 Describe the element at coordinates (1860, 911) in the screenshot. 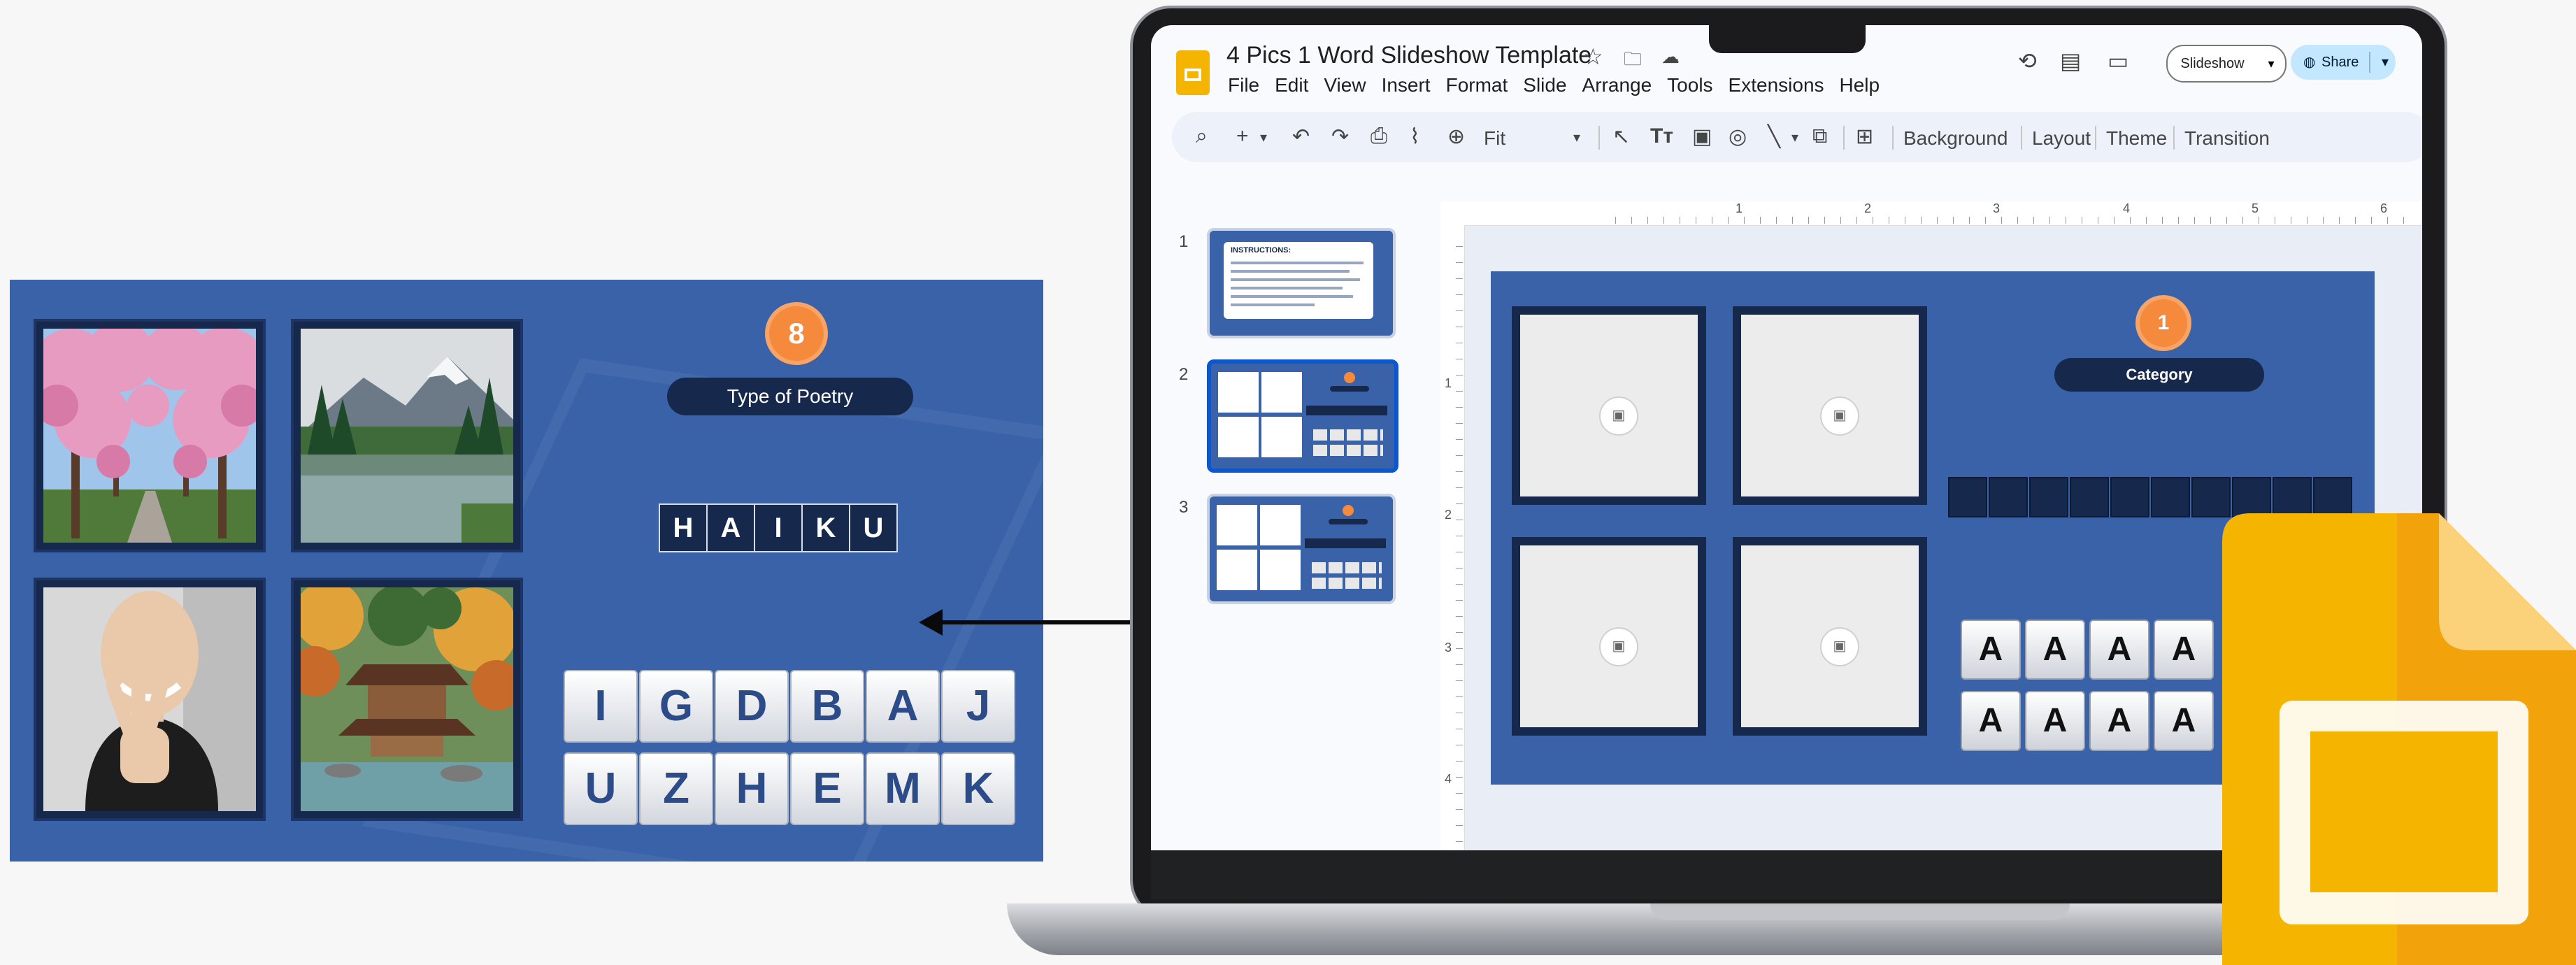

I see `laptop-base-lip` at that location.